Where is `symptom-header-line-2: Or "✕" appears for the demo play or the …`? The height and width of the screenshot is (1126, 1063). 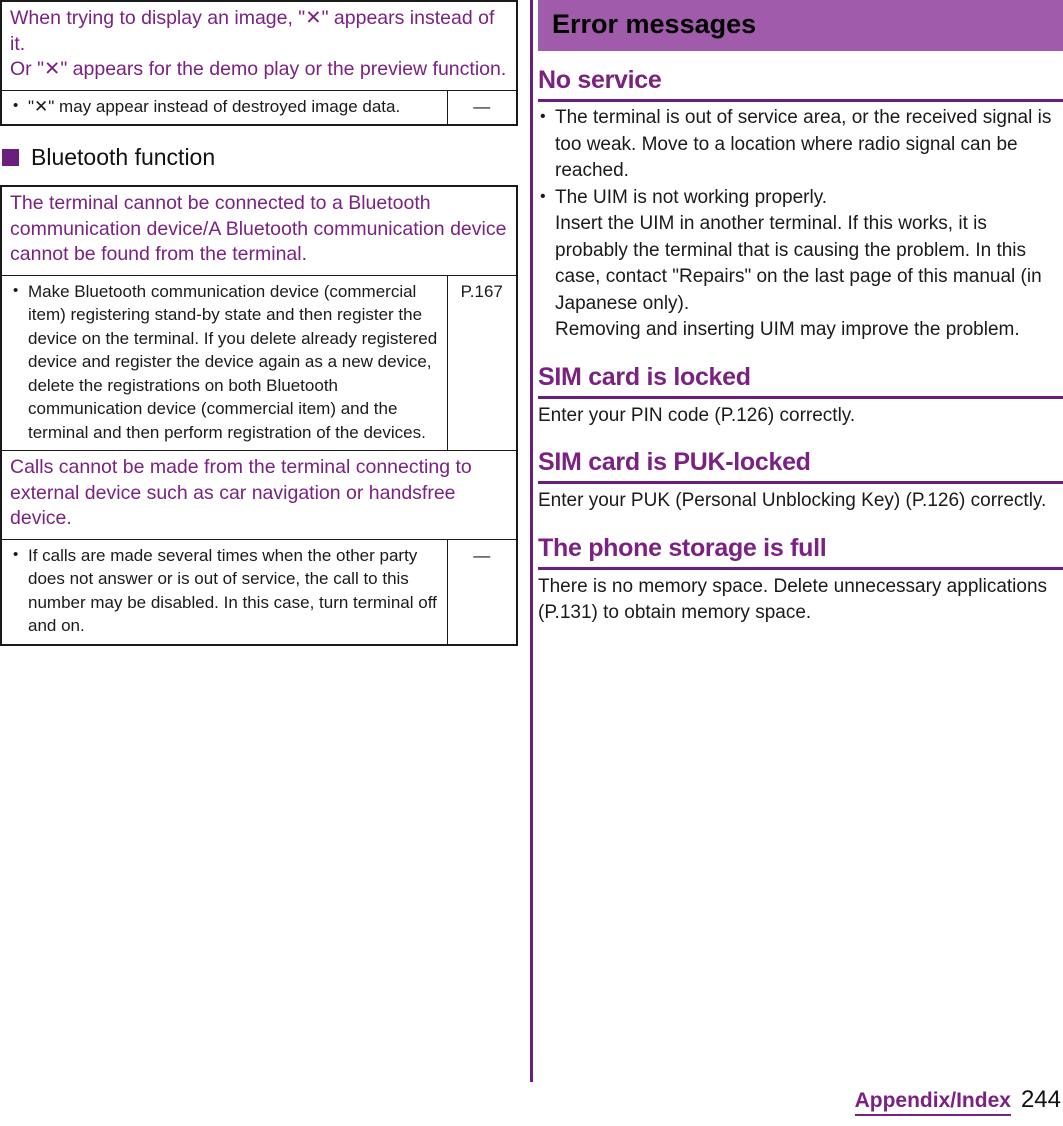
symptom-header-line-2: Or "✕" appears for the demo play or the … is located at coordinates (258, 69).